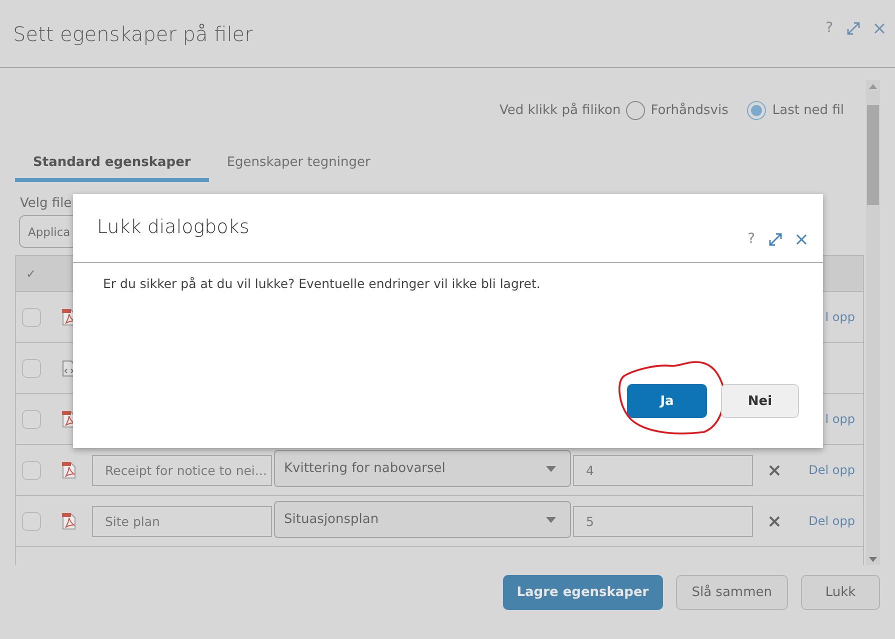  What do you see at coordinates (298, 168) in the screenshot?
I see `tab: Egenskaper tegninger` at bounding box center [298, 168].